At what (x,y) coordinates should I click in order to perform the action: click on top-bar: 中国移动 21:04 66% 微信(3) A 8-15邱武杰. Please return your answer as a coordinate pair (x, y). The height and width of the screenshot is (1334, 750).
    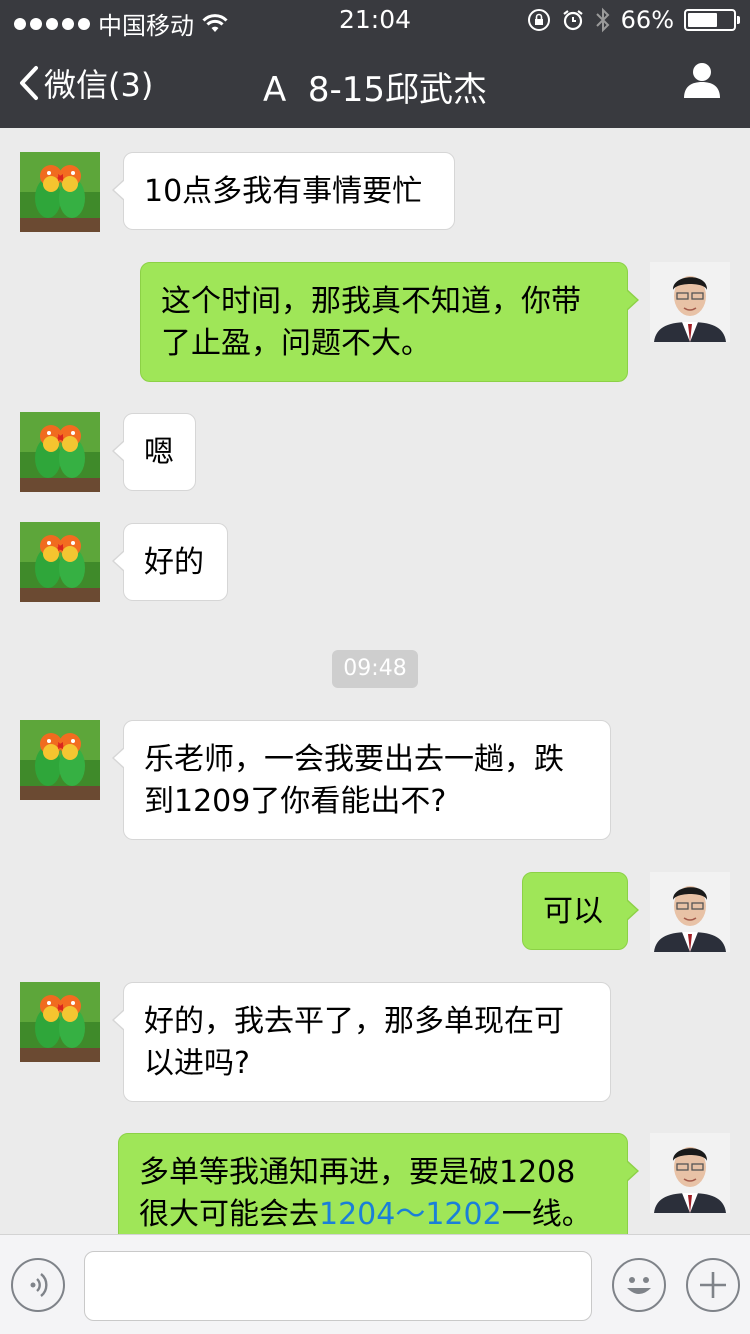
    Looking at the image, I should click on (375, 64).